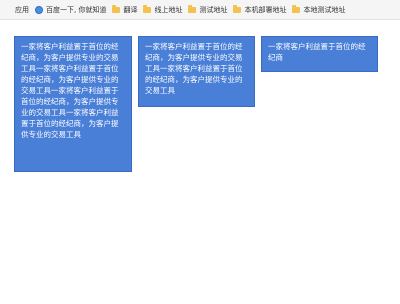  I want to click on content-card: 一家将客户利益置于首位的经纪商, so click(319, 54).